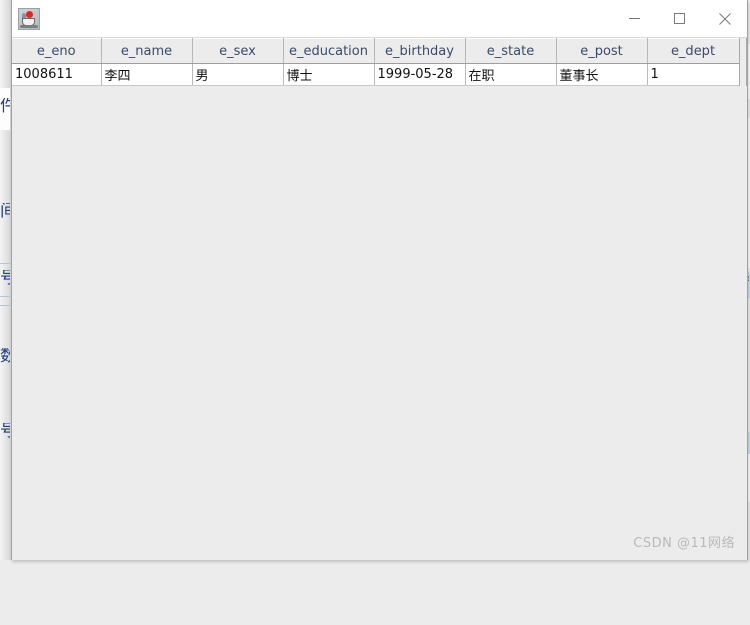 The image size is (750, 625). Describe the element at coordinates (693, 74) in the screenshot. I see `cell-e-dept: 1` at that location.